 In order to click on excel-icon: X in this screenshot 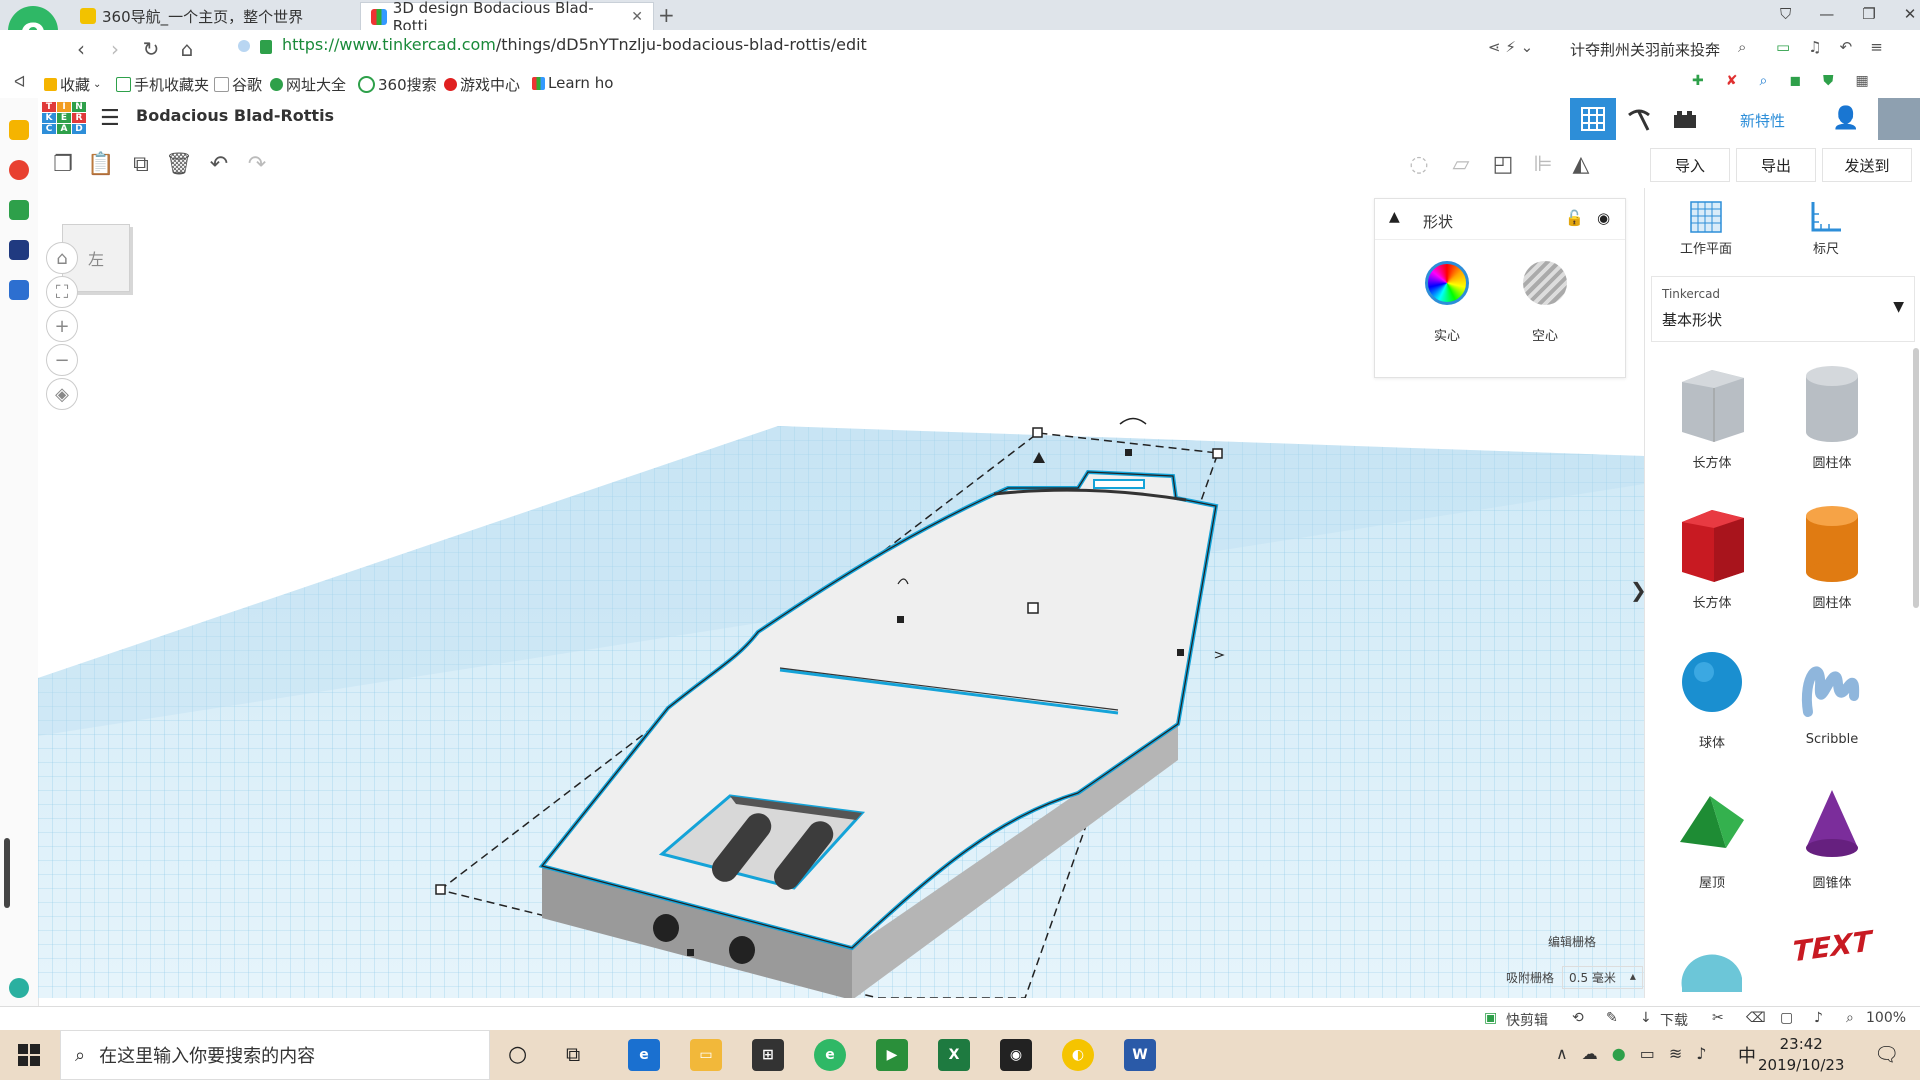, I will do `click(954, 1055)`.